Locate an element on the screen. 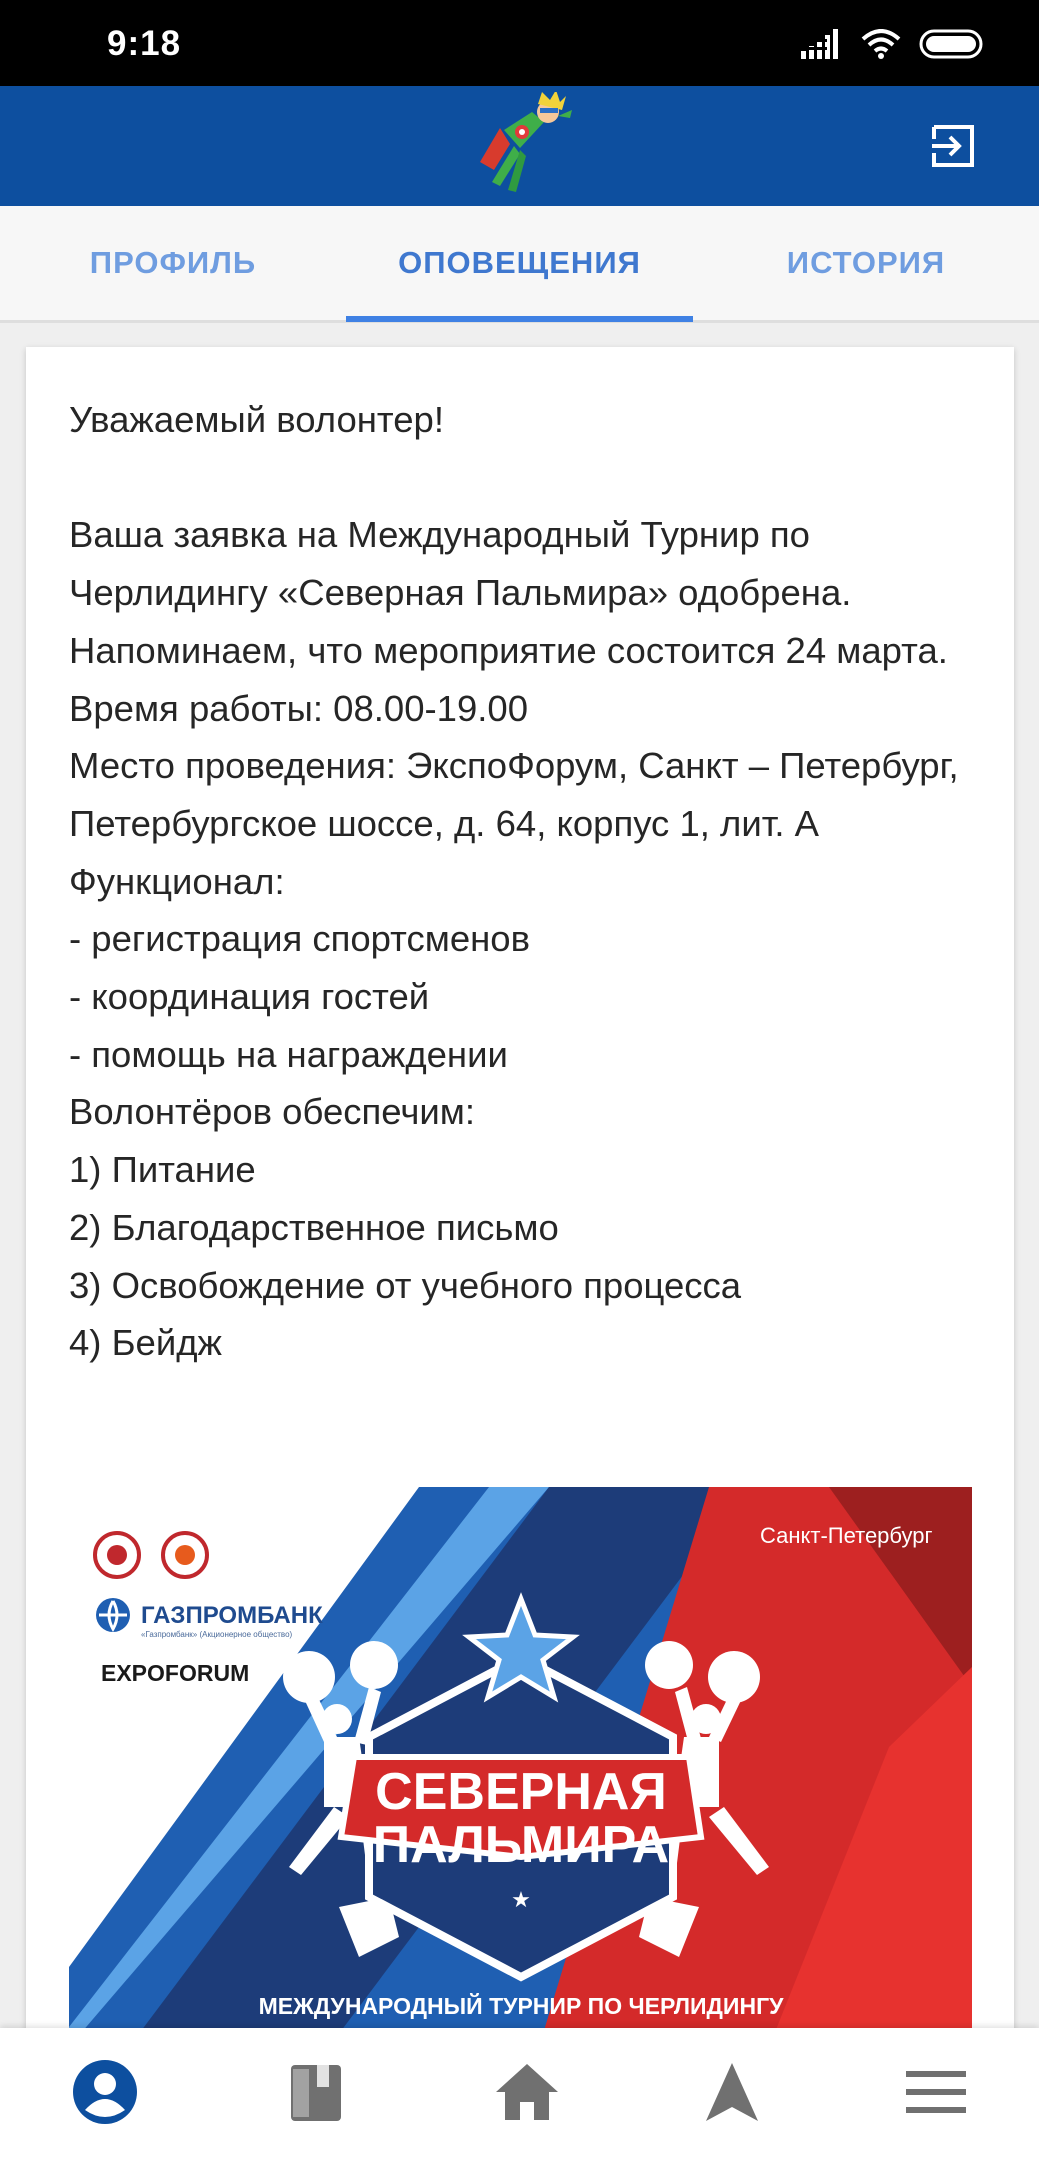 This screenshot has height=2160, width=1039. status-time: 9:18 is located at coordinates (144, 43).